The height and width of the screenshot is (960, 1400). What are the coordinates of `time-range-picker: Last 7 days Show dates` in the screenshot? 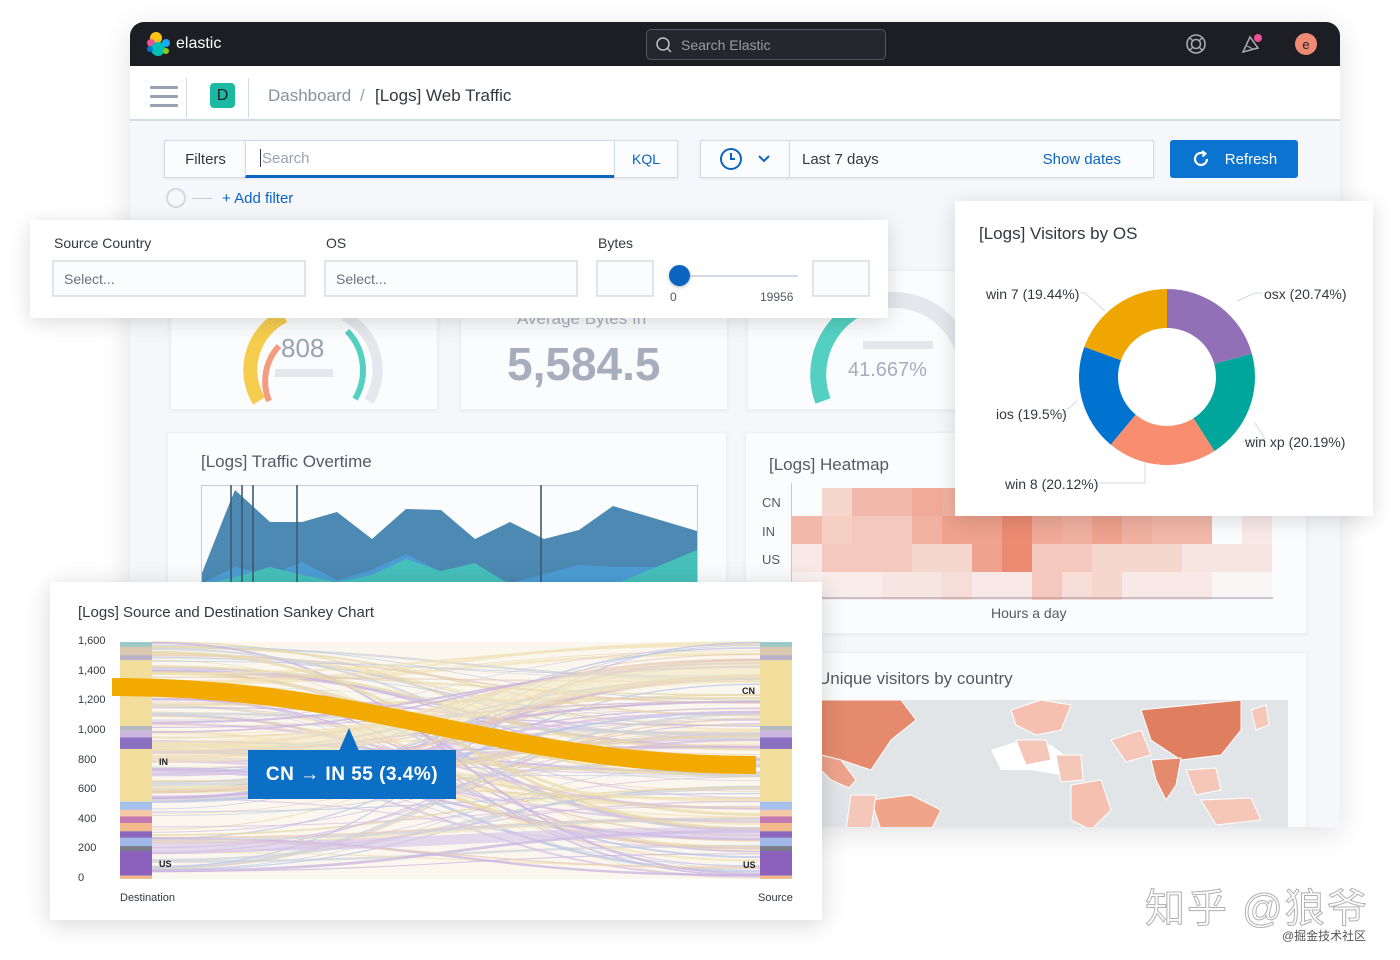 It's located at (971, 159).